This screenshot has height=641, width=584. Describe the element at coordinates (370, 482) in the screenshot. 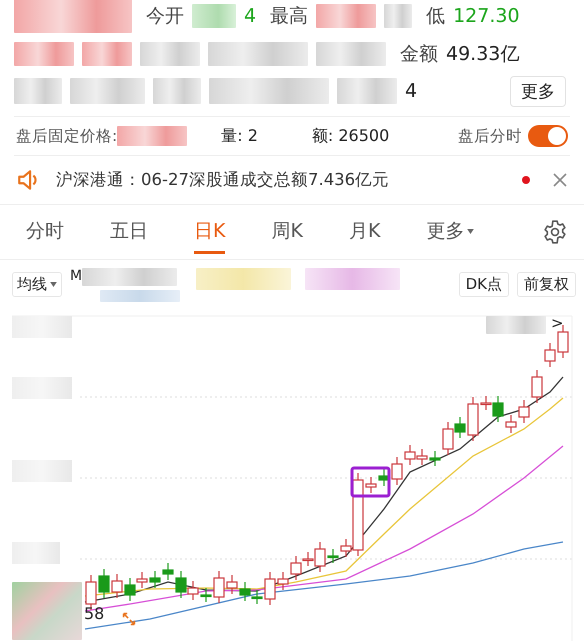

I see `highlight-box` at that location.